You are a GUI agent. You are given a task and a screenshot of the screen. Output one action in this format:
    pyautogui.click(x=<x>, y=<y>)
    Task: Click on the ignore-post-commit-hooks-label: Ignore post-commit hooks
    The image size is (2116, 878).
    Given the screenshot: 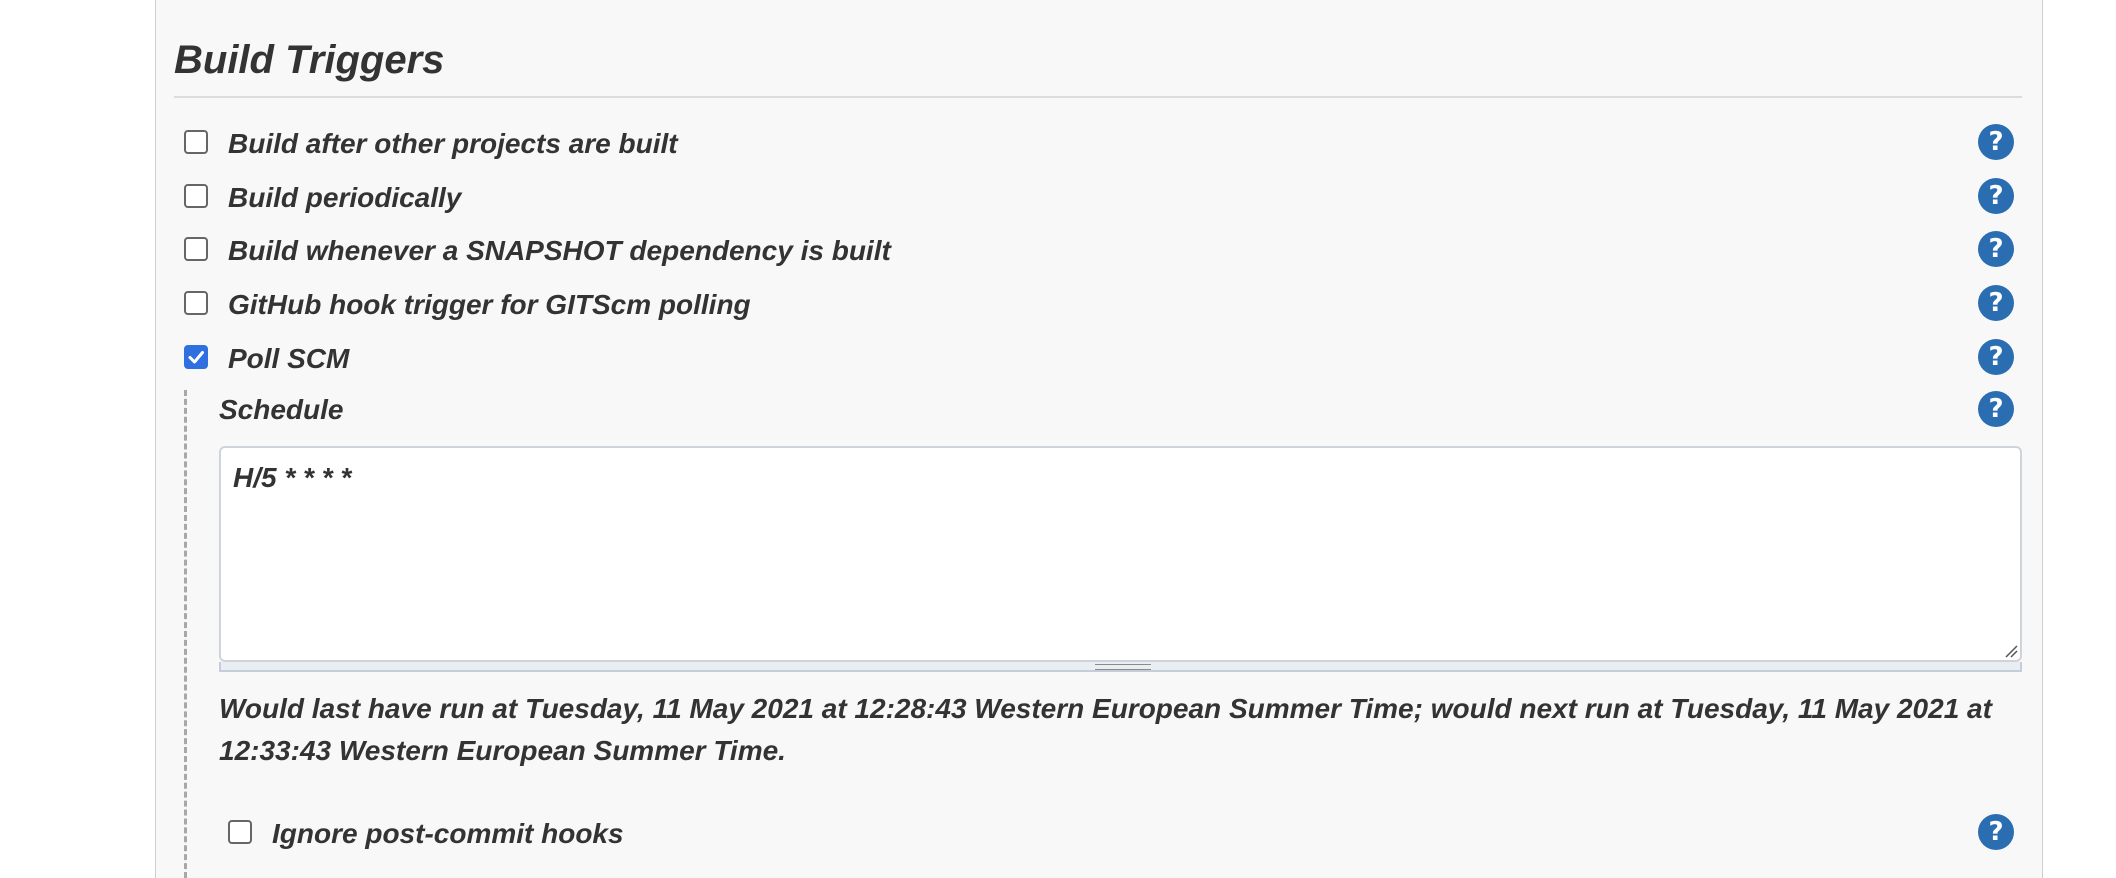 What is the action you would take?
    pyautogui.click(x=448, y=834)
    